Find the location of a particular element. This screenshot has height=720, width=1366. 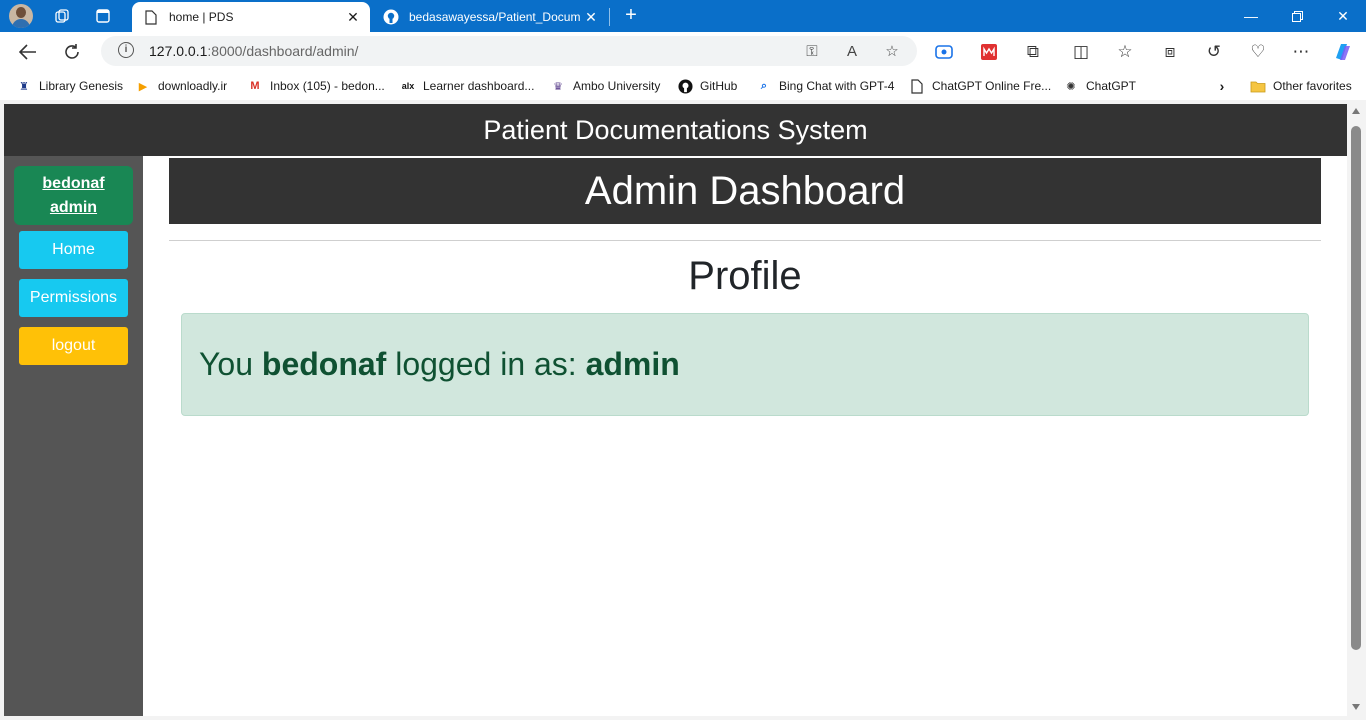

url-text: 127.0.0.1:8000/dashboard/admin/ is located at coordinates (253, 51).